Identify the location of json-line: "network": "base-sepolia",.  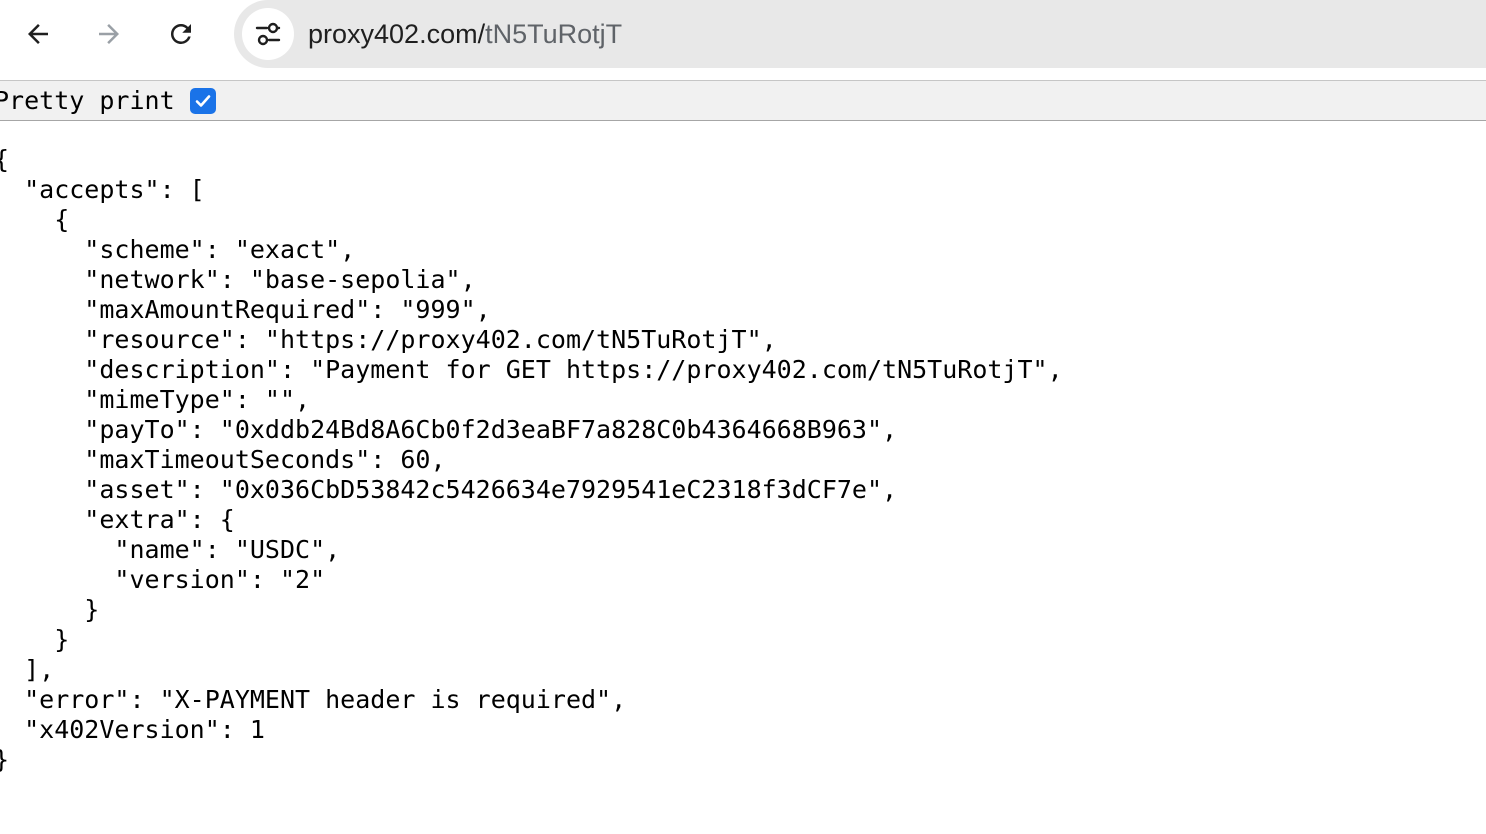
(238, 279).